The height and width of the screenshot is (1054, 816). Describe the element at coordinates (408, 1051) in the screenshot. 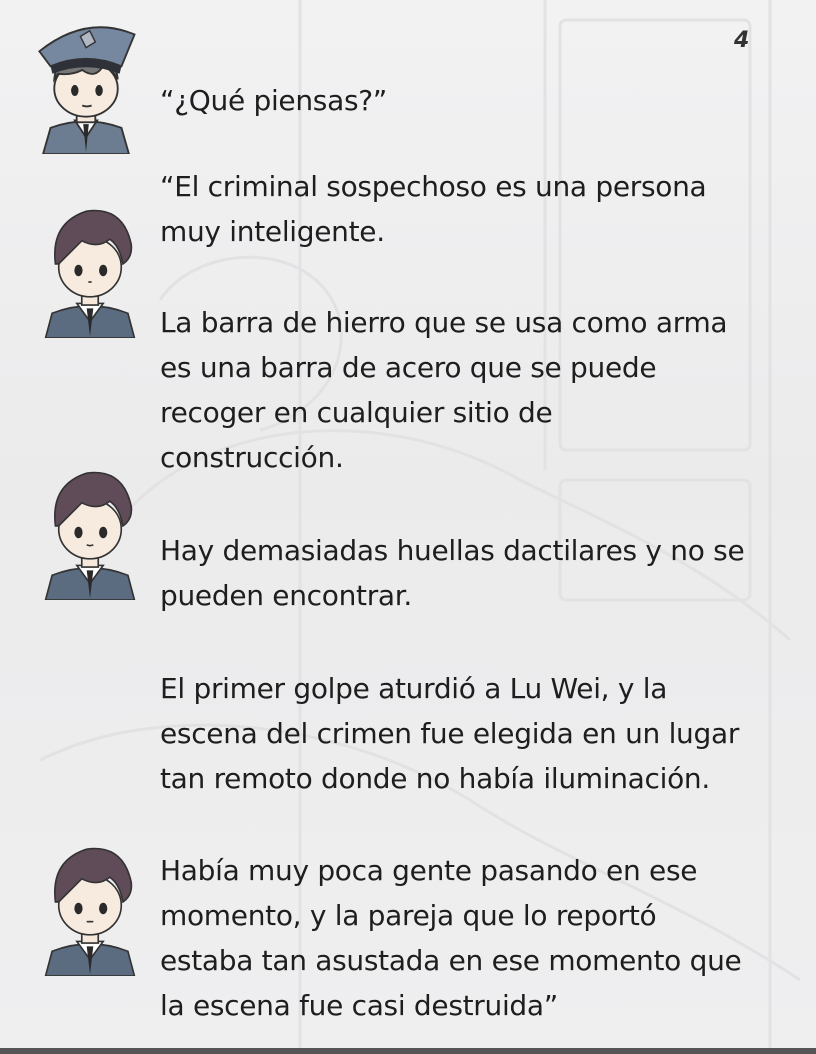

I see `bottom-border` at that location.